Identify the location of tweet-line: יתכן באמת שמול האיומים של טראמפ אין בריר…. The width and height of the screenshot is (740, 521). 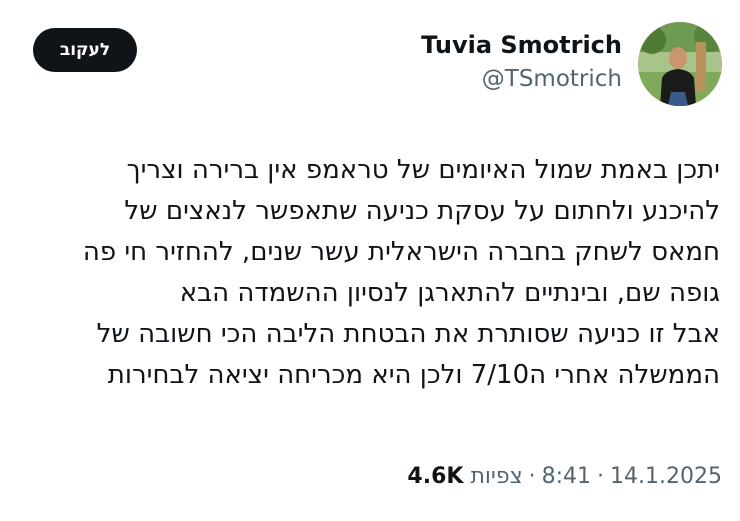
(423, 170).